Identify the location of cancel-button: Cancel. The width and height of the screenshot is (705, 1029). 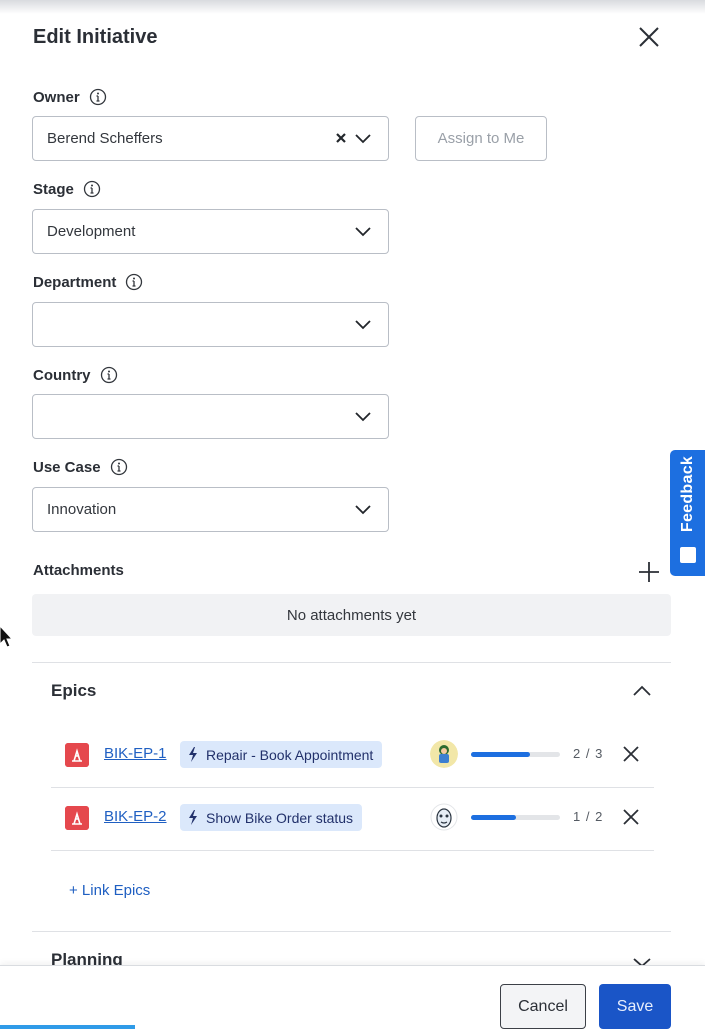
(543, 1006).